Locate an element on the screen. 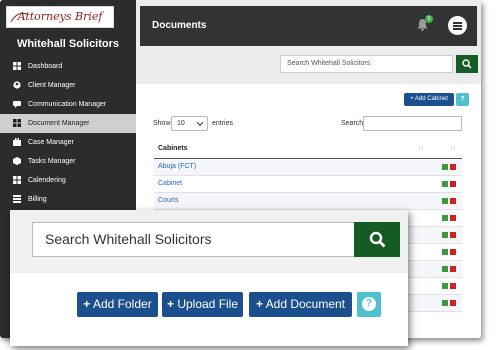 This screenshot has height=350, width=500. sidebar-item-communication-manager: Communication Manager is located at coordinates (68, 104).